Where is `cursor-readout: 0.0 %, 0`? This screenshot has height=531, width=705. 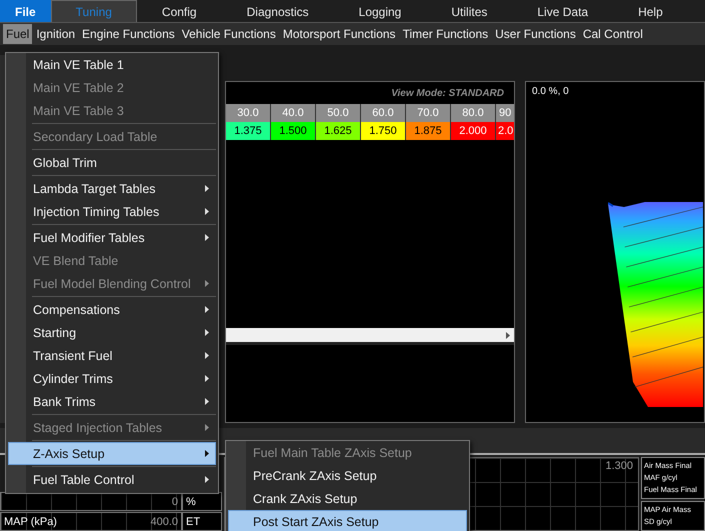 cursor-readout: 0.0 %, 0 is located at coordinates (550, 92).